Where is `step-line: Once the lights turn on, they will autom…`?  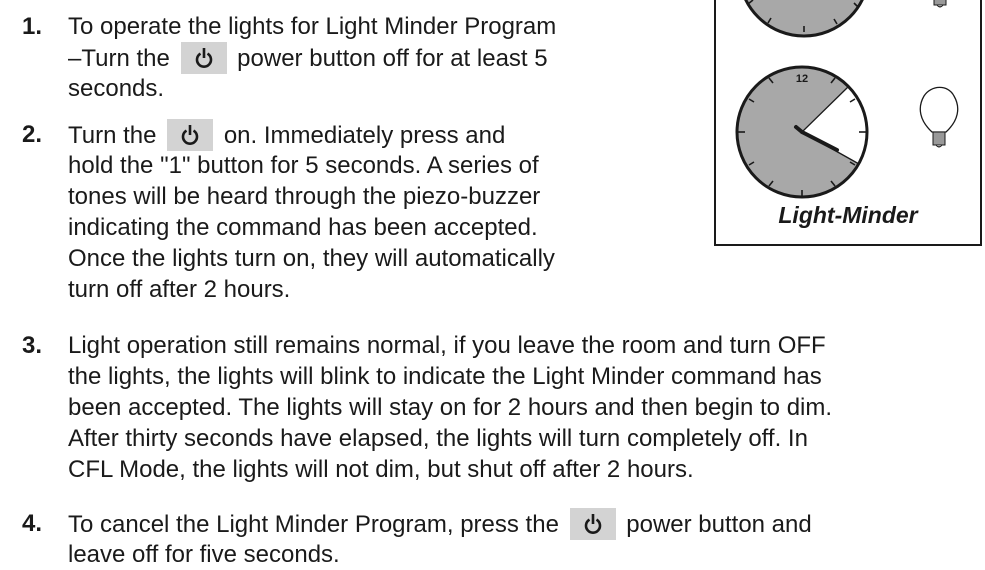 step-line: Once the lights turn on, they will autom… is located at coordinates (311, 258).